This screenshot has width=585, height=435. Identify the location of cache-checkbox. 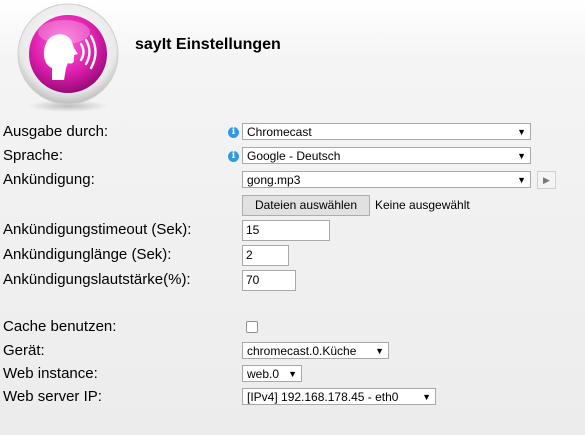
(252, 327).